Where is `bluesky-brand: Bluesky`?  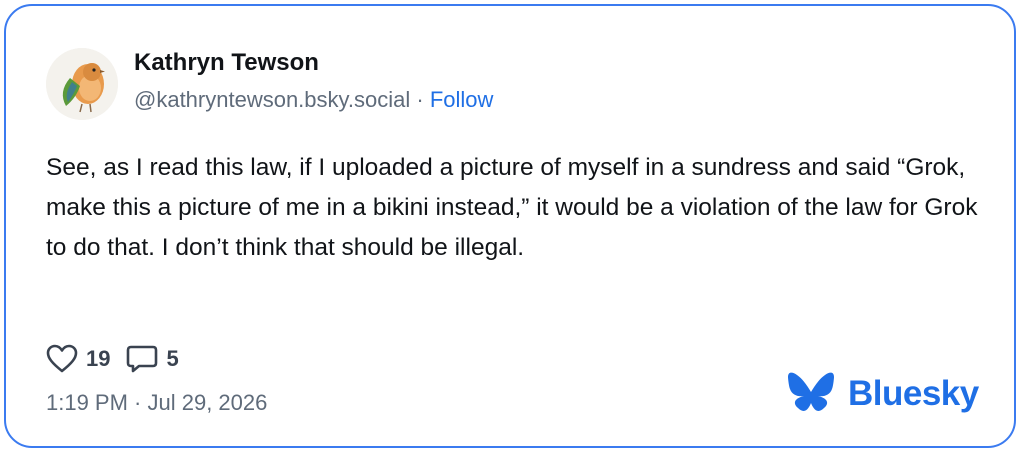 bluesky-brand: Bluesky is located at coordinates (882, 394).